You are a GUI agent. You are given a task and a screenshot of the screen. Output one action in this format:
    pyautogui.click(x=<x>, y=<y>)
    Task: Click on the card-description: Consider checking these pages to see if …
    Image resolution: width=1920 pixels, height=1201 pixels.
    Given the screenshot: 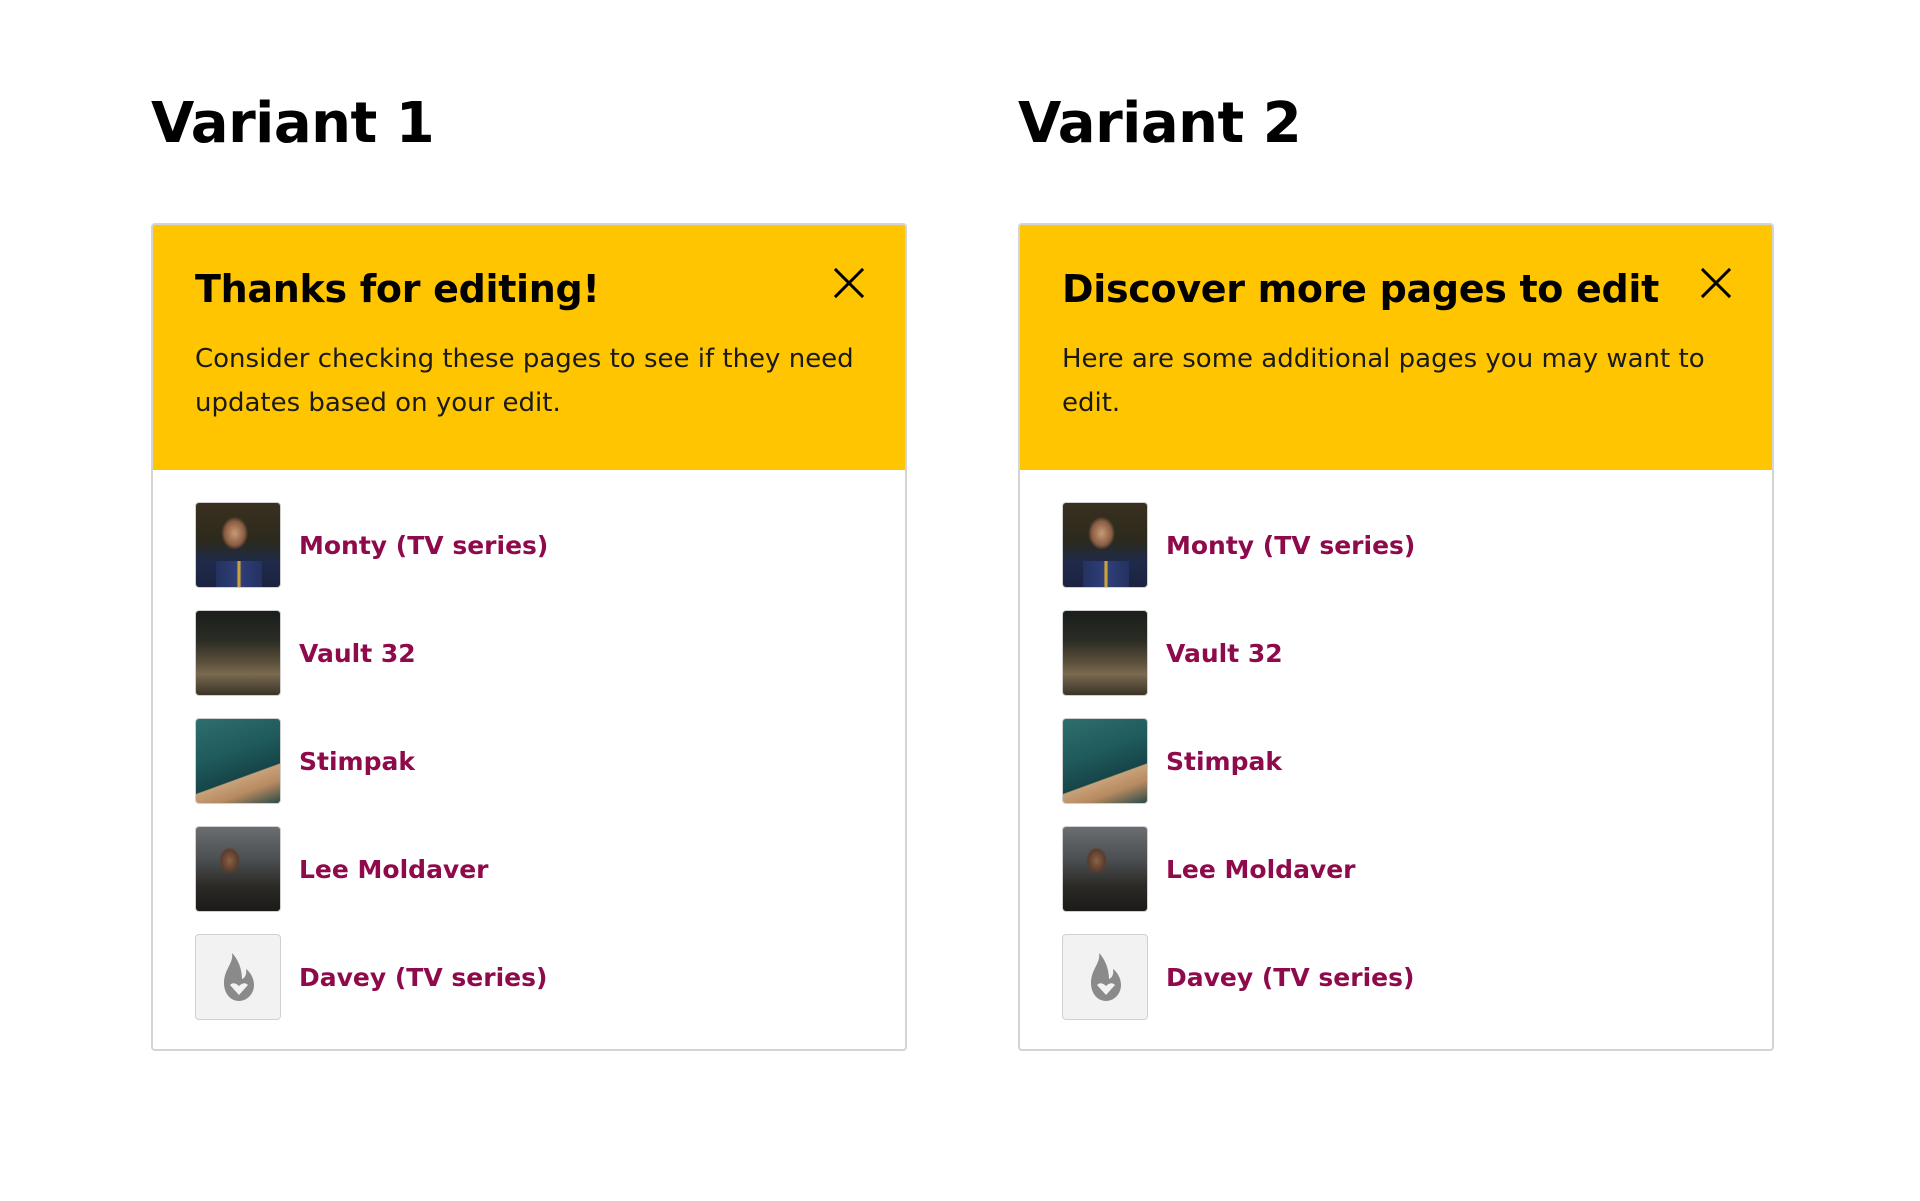 What is the action you would take?
    pyautogui.click(x=524, y=380)
    